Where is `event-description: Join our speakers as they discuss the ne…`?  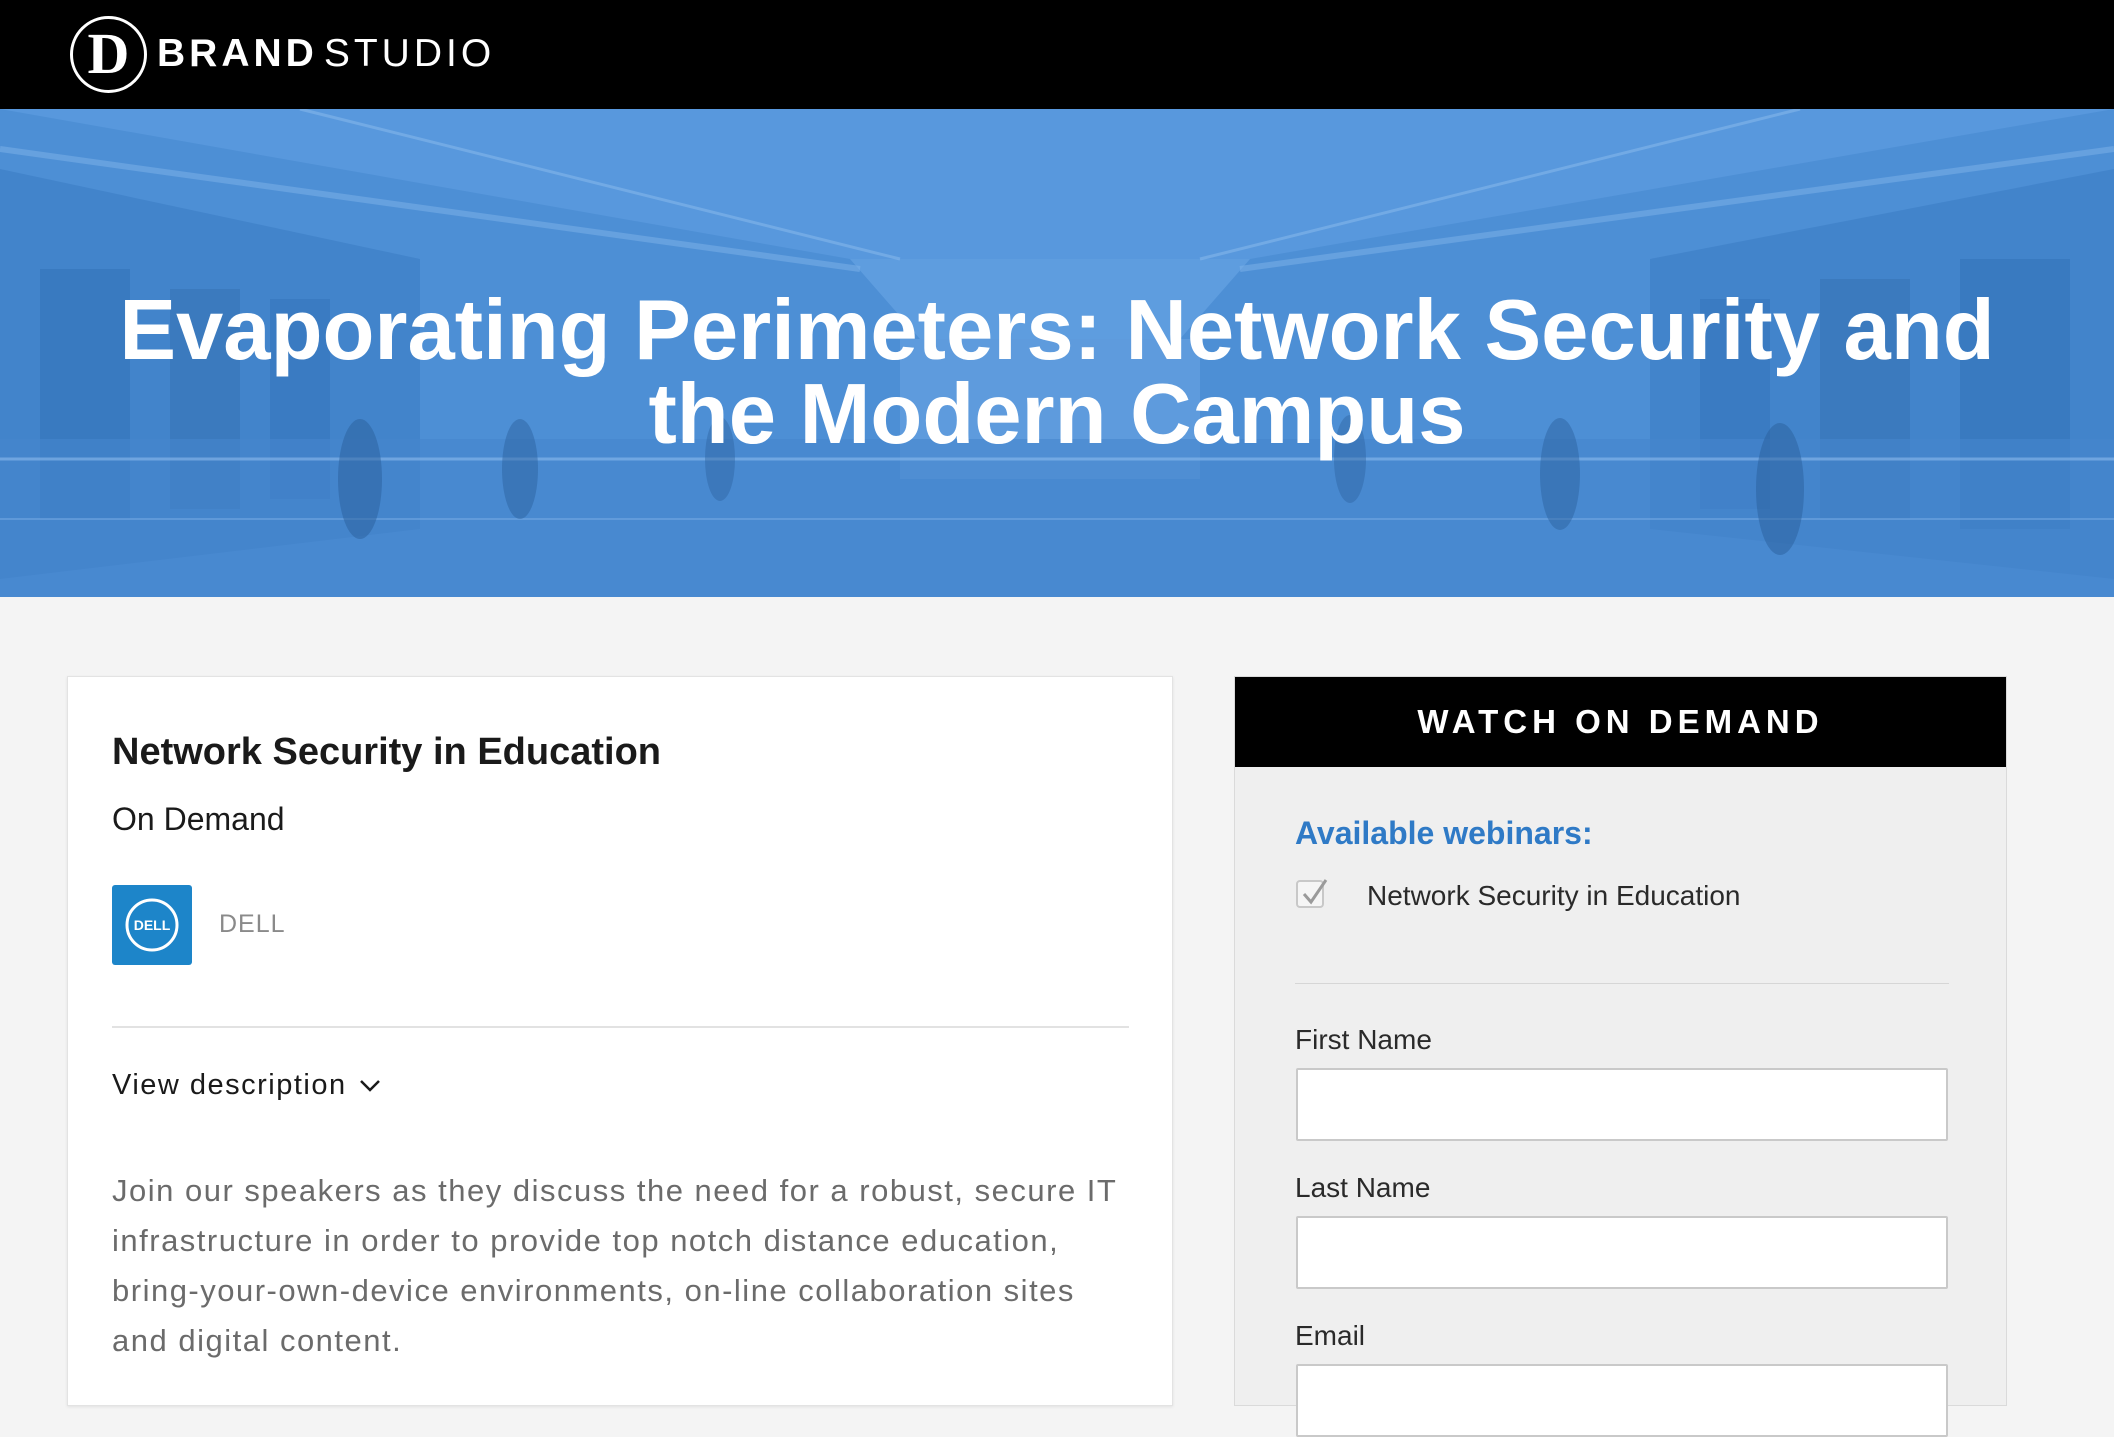 event-description: Join our speakers as they discuss the ne… is located at coordinates (614, 1265).